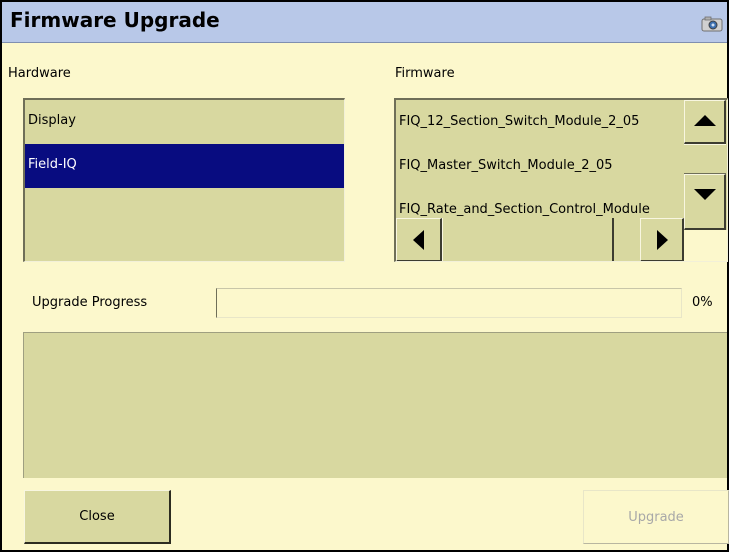 The width and height of the screenshot is (729, 552). What do you see at coordinates (364, 22) in the screenshot?
I see `title-bar: Firmware Upgrade` at bounding box center [364, 22].